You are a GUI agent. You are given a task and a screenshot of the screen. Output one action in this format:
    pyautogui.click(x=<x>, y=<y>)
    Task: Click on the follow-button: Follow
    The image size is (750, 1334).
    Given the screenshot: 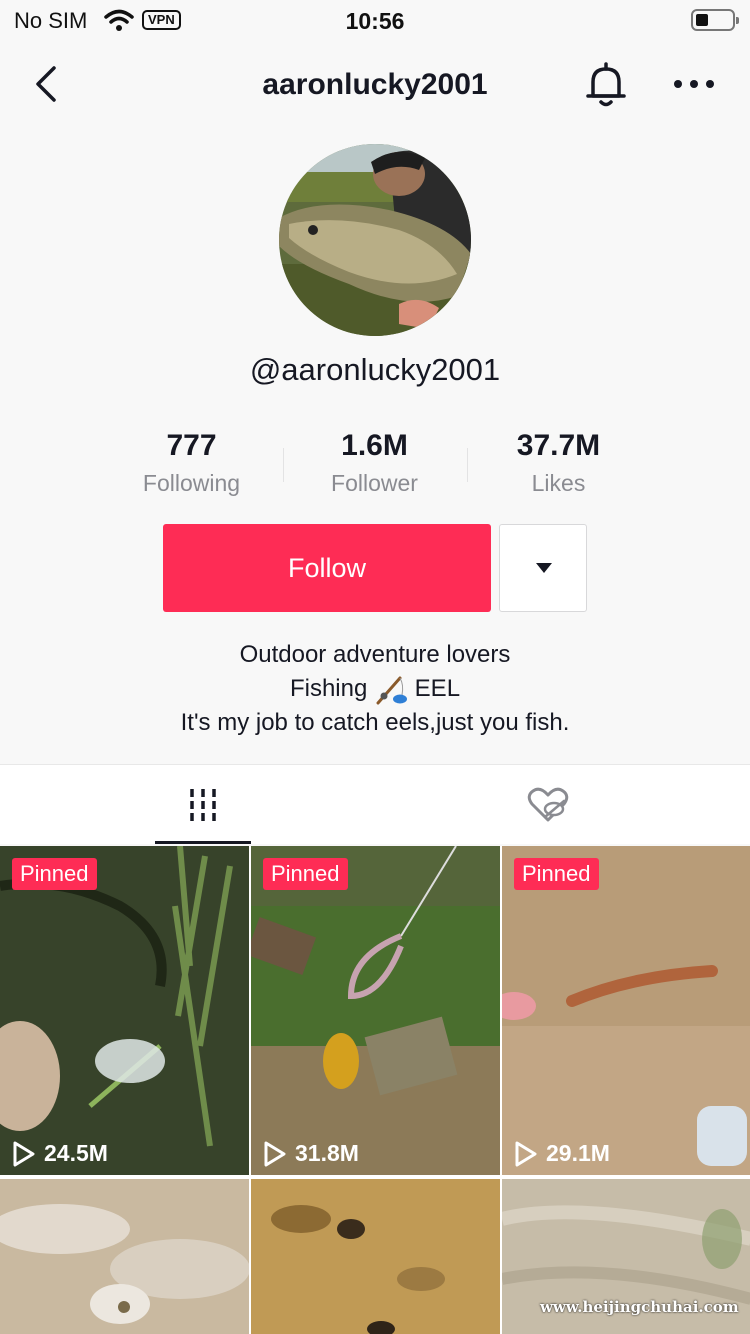 What is the action you would take?
    pyautogui.click(x=327, y=568)
    